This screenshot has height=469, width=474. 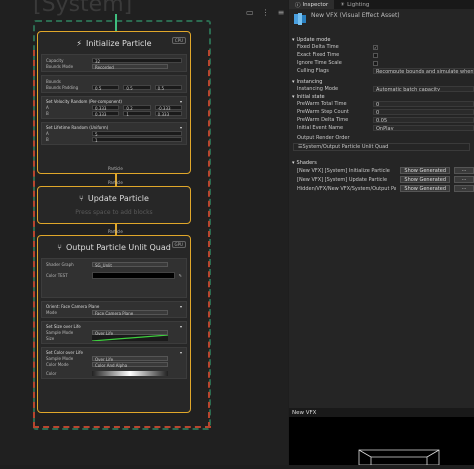 I want to click on vel-b-y: 1, so click(x=137, y=113).